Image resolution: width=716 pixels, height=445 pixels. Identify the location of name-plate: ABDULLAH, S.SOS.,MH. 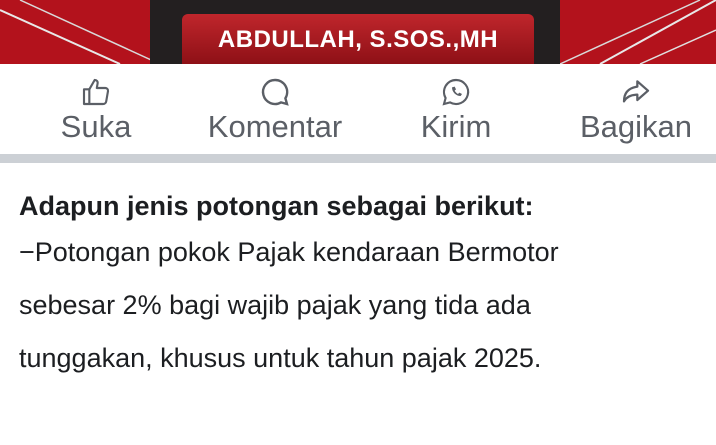
(358, 39).